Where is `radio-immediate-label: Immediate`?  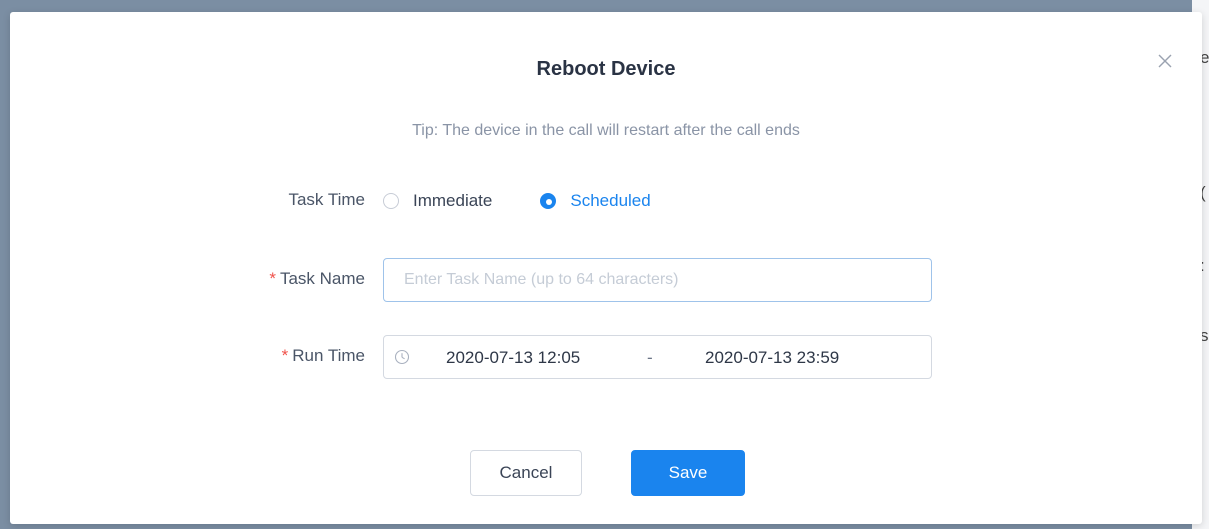
radio-immediate-label: Immediate is located at coordinates (453, 200).